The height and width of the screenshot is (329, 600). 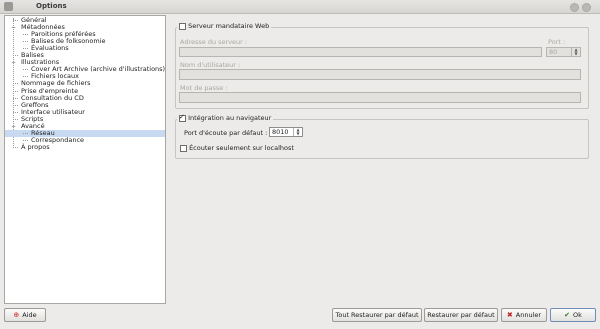 I want to click on tree-item: − Avancé, so click(x=85, y=126).